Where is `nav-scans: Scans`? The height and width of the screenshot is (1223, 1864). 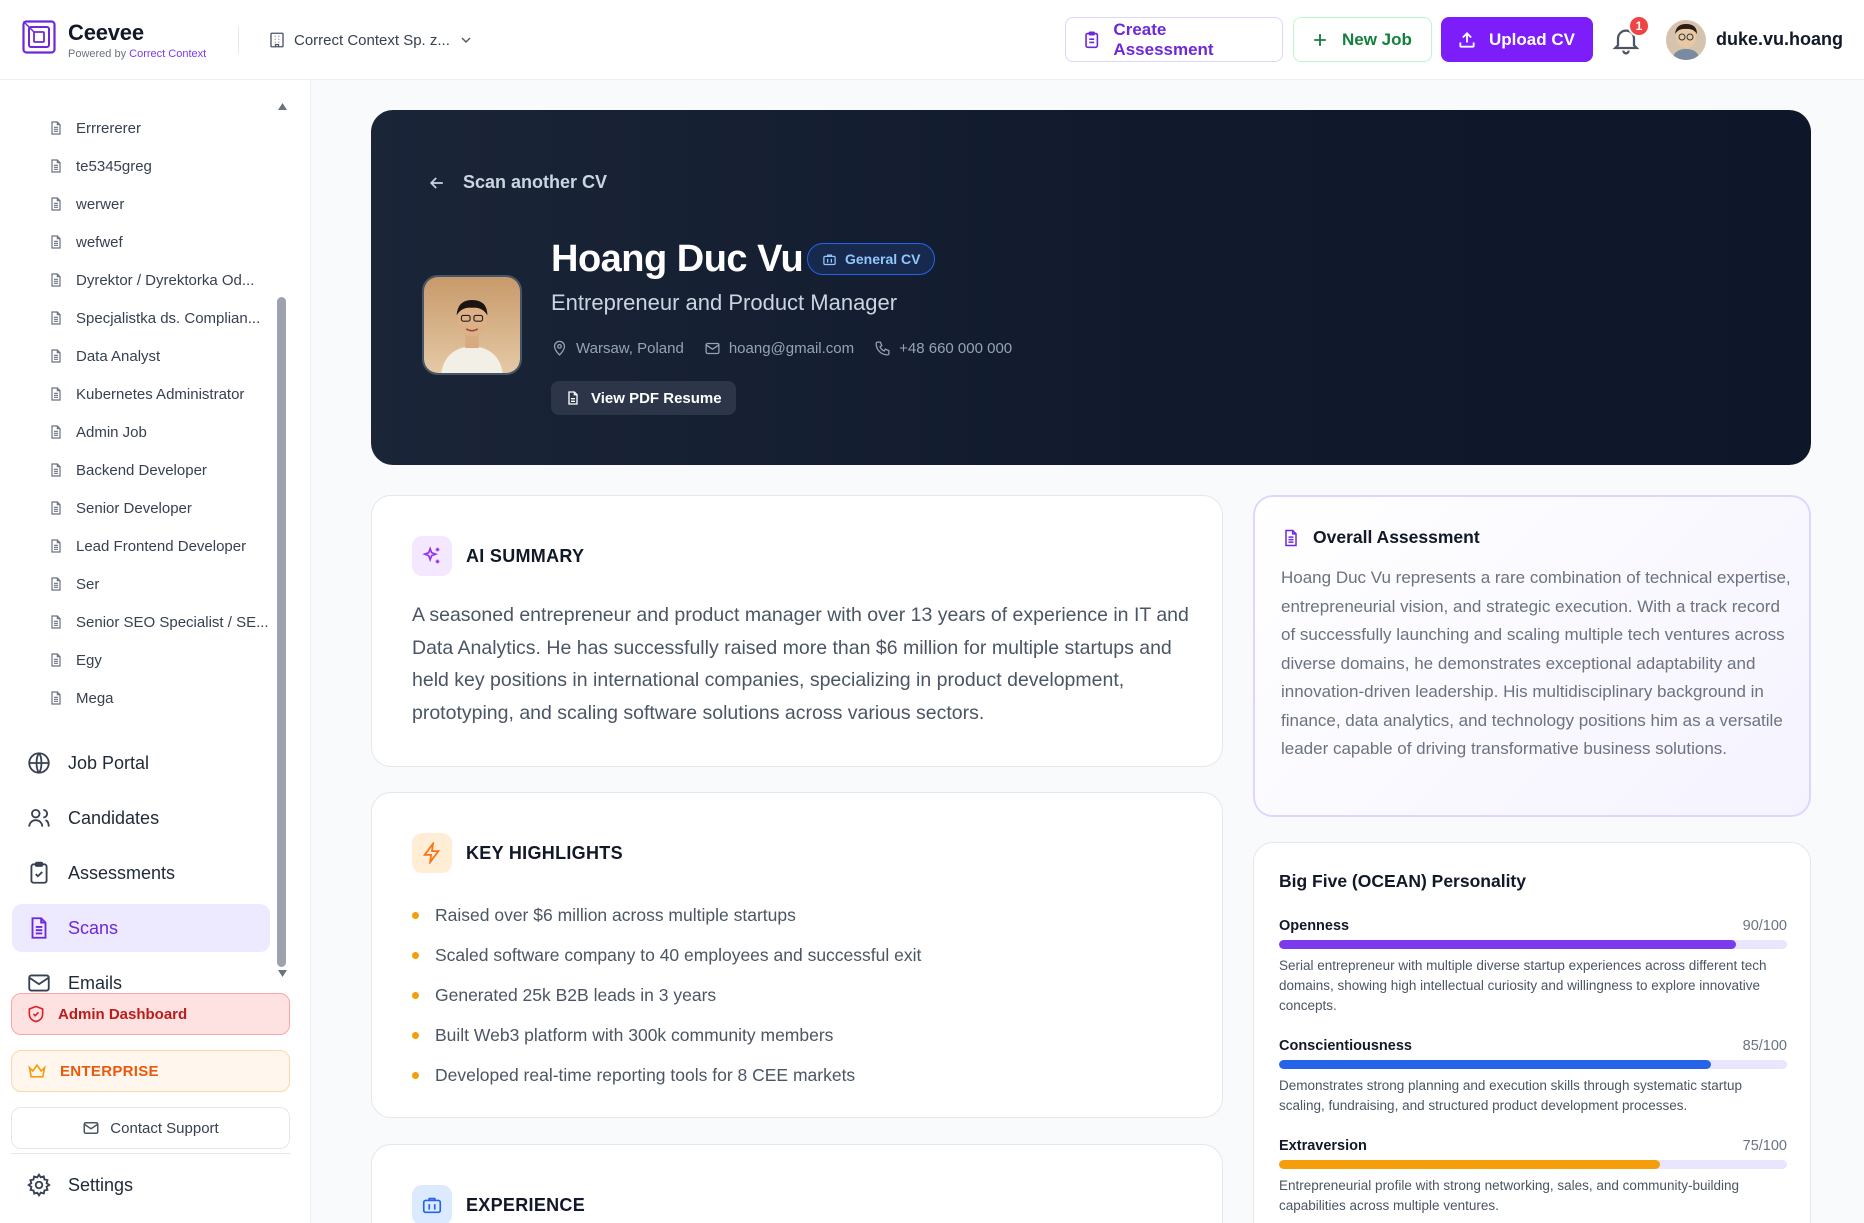 nav-scans: Scans is located at coordinates (141, 928).